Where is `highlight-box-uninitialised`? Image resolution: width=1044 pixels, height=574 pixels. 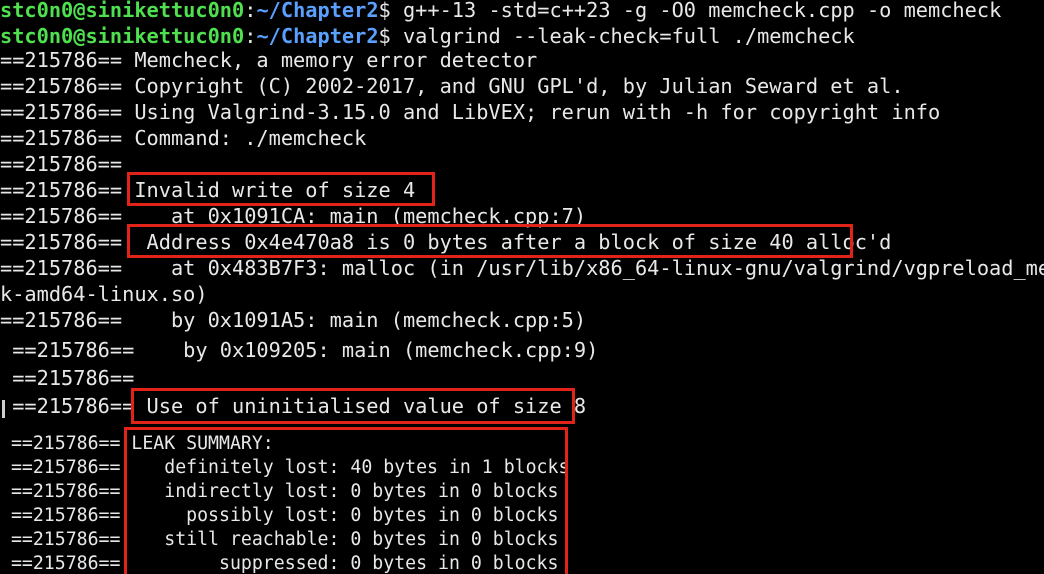
highlight-box-uninitialised is located at coordinates (353, 406).